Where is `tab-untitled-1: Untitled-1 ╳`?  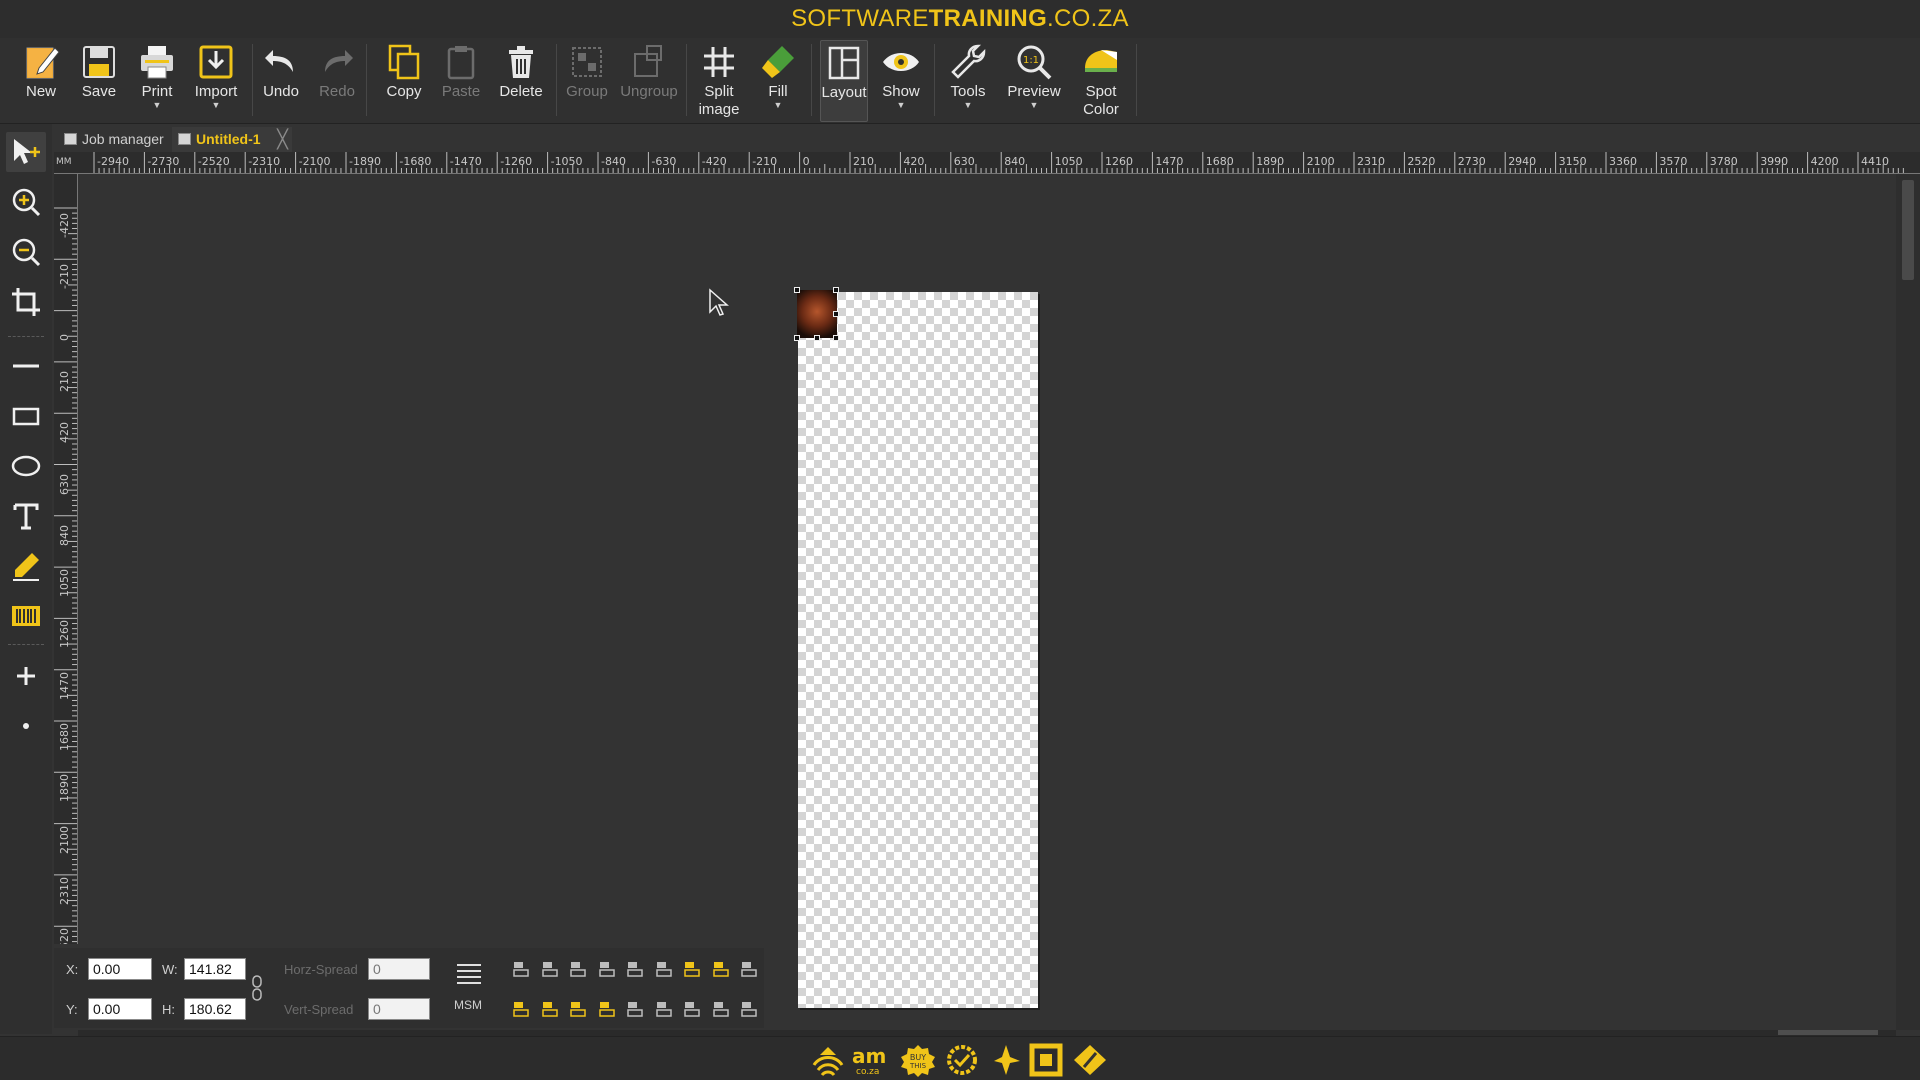 tab-untitled-1: Untitled-1 ╳ is located at coordinates (232, 139).